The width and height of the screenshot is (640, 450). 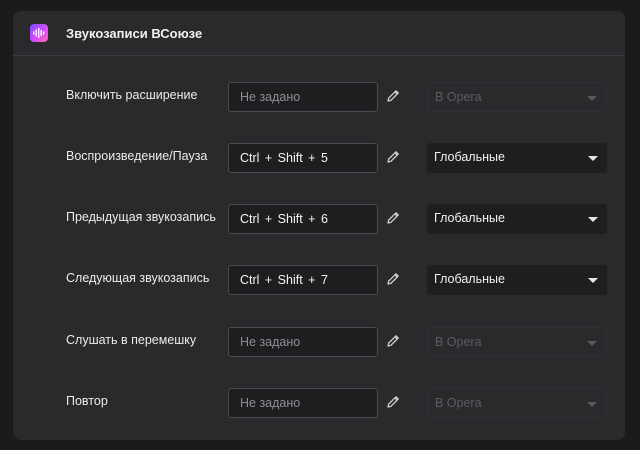 I want to click on shortcut-row-shuffle: Слушать в перемешку Не задано В Opera, so click(x=319, y=342).